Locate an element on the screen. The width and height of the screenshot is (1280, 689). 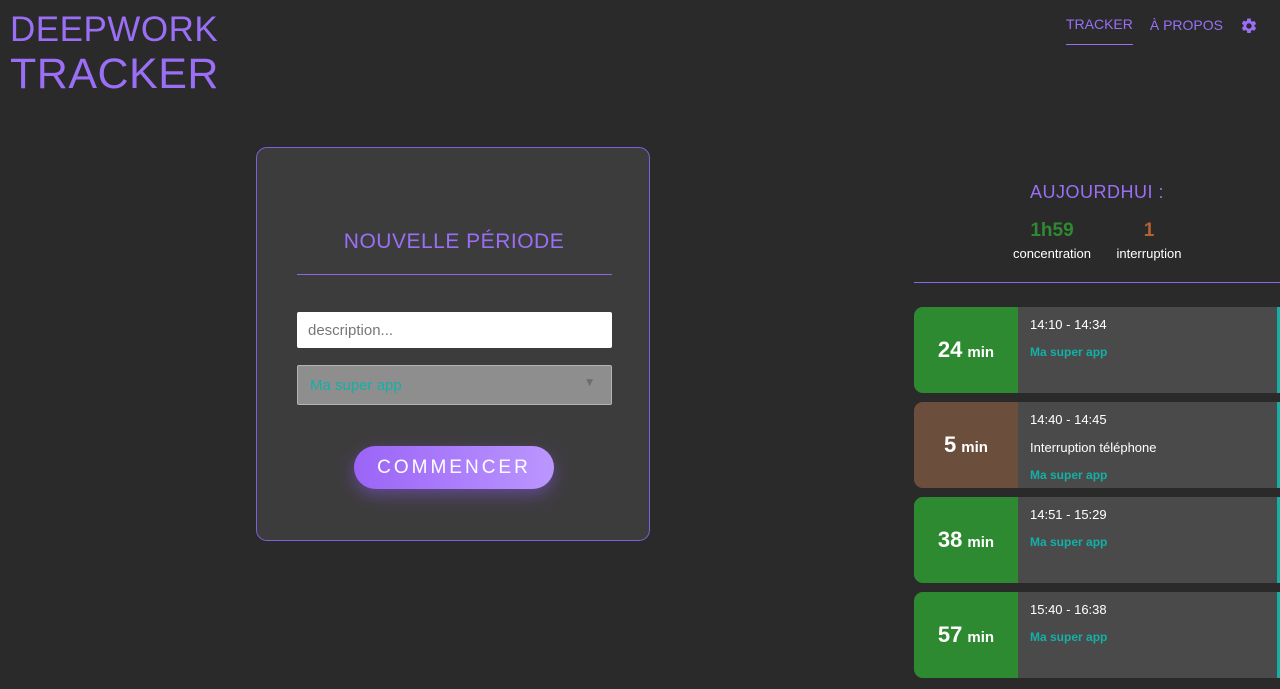
chevron-down-icon: ▼ is located at coordinates (589, 383).